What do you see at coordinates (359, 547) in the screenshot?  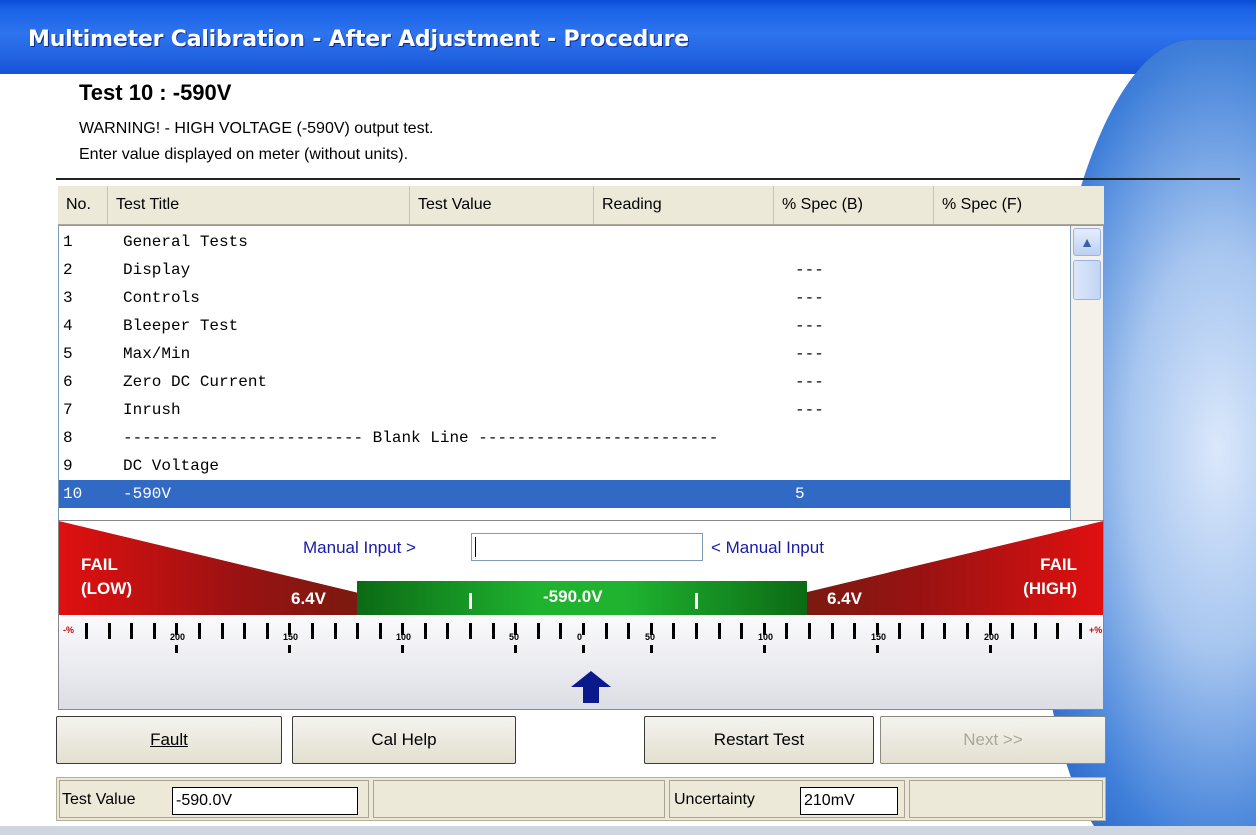 I see `manual-input-label-left: Manual Input >` at bounding box center [359, 547].